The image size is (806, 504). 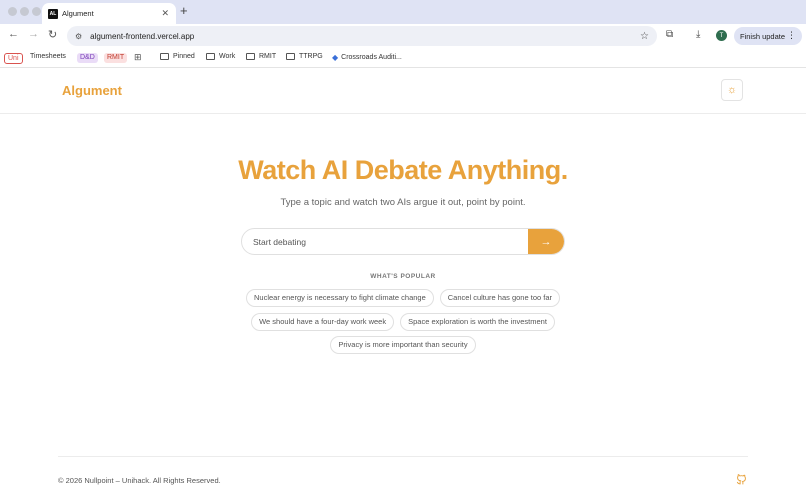 I want to click on bookmark-dnd: D&D, so click(x=87, y=58).